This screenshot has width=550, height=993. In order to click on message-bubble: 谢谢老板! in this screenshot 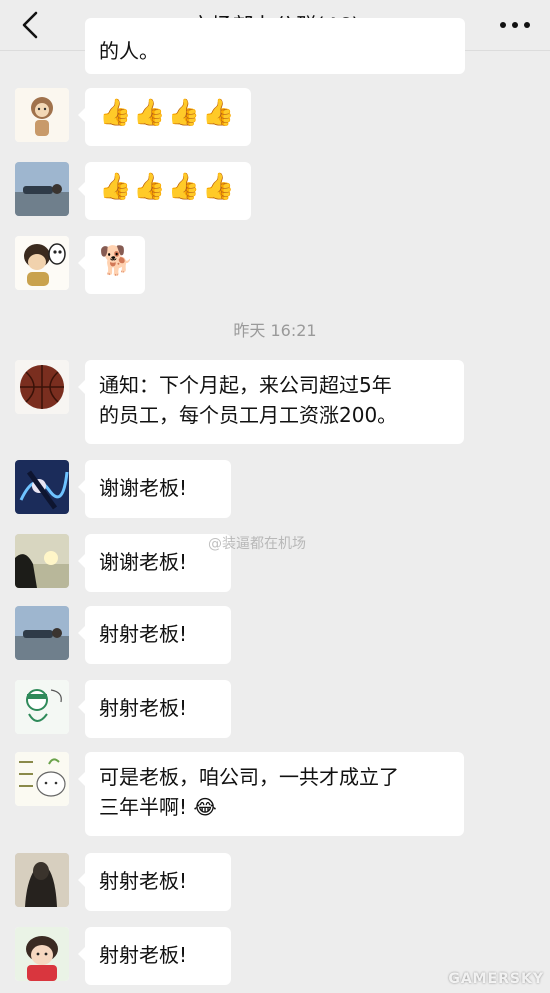, I will do `click(154, 489)`.